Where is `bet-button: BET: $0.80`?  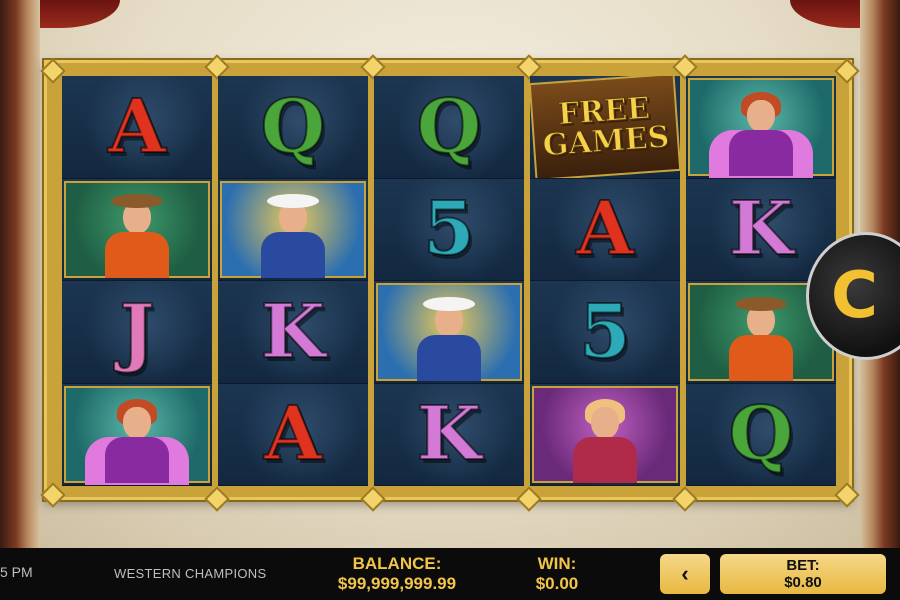 bet-button: BET: $0.80 is located at coordinates (803, 574).